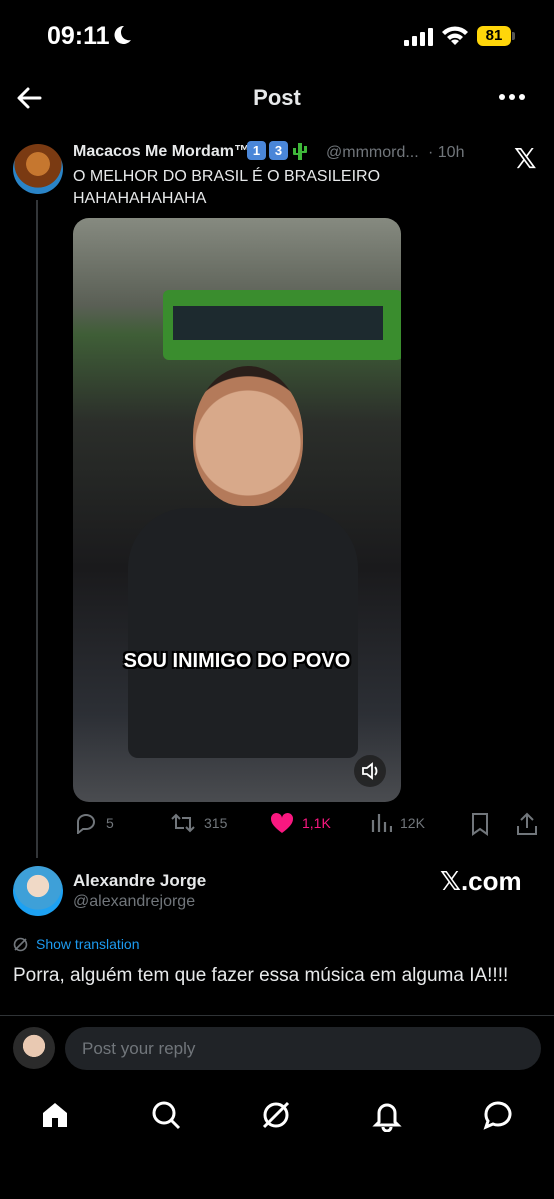 The height and width of the screenshot is (1199, 554). What do you see at coordinates (412, 823) in the screenshot?
I see `views-count: 12K` at bounding box center [412, 823].